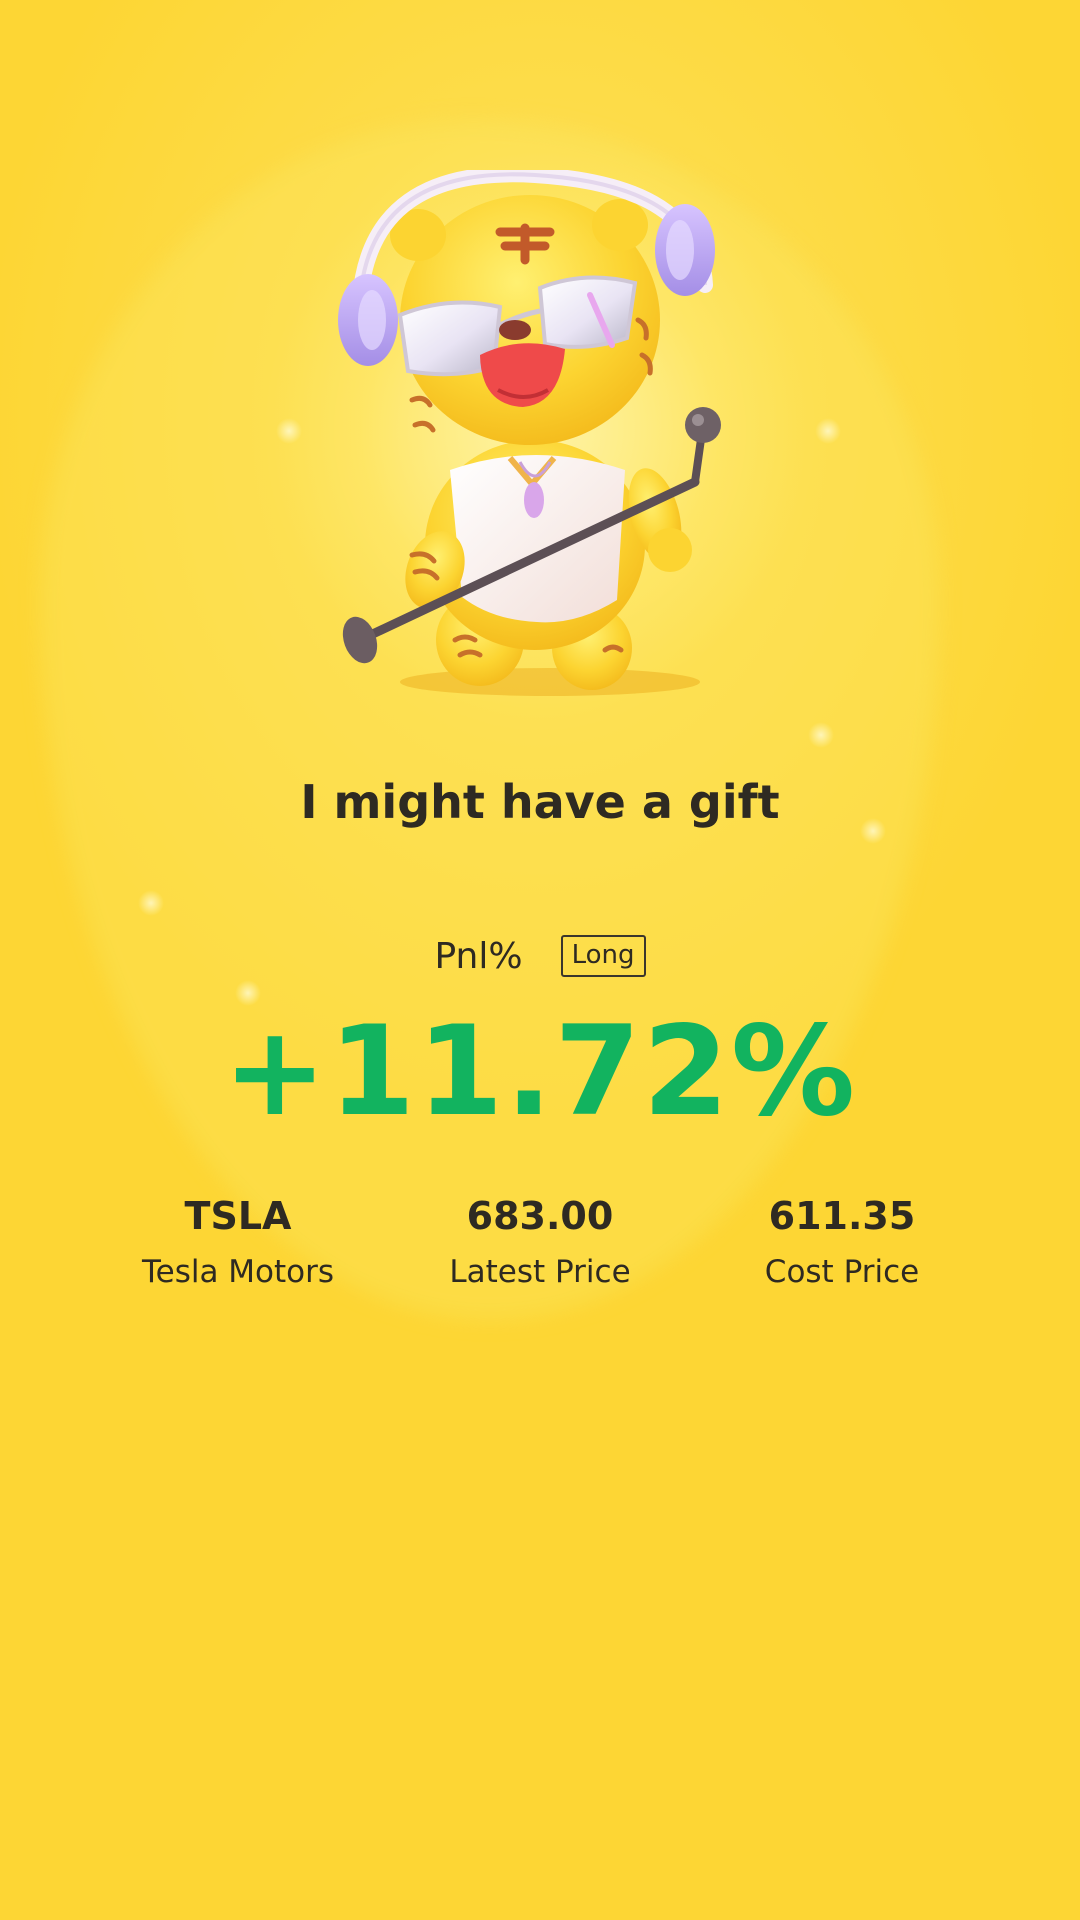 The height and width of the screenshot is (1920, 1080). What do you see at coordinates (842, 1272) in the screenshot?
I see `cost-price-label: Cost Price` at bounding box center [842, 1272].